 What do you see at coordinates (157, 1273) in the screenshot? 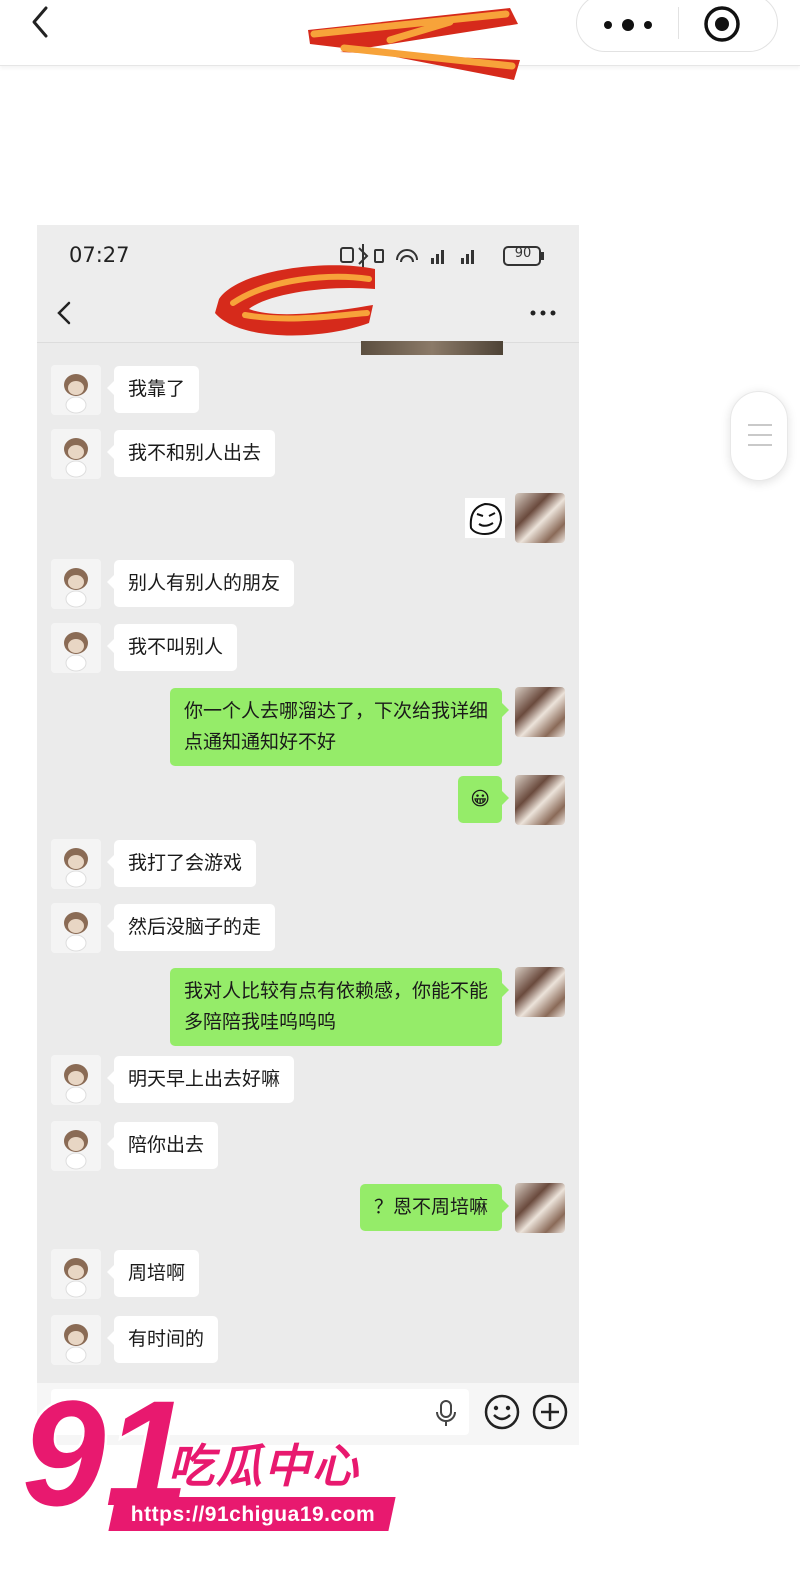
I see `message-text: 周培啊` at bounding box center [157, 1273].